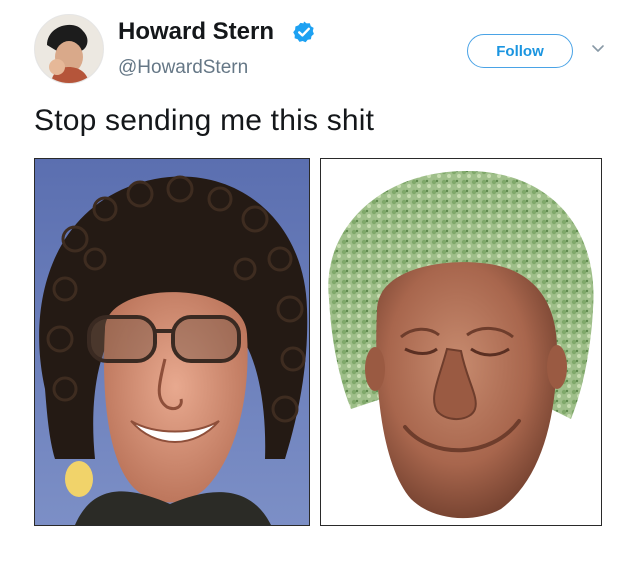  Describe the element at coordinates (183, 68) in the screenshot. I see `author-handle: @HowardStern` at that location.